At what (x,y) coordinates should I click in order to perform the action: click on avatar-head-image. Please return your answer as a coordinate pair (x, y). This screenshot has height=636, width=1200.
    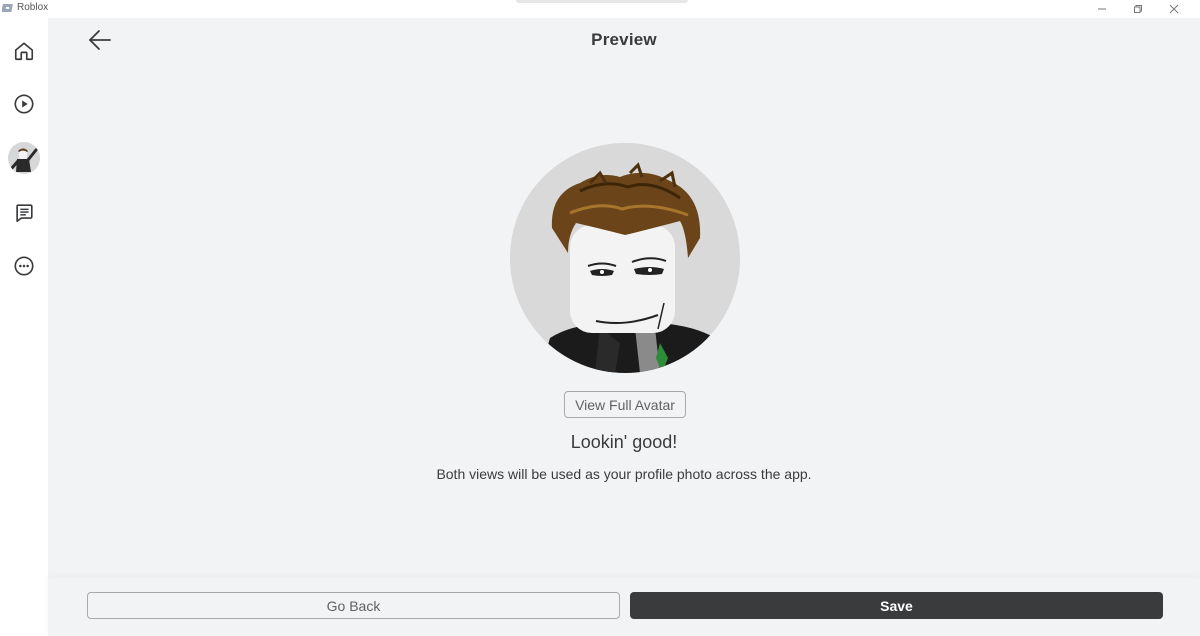
    Looking at the image, I should click on (625, 258).